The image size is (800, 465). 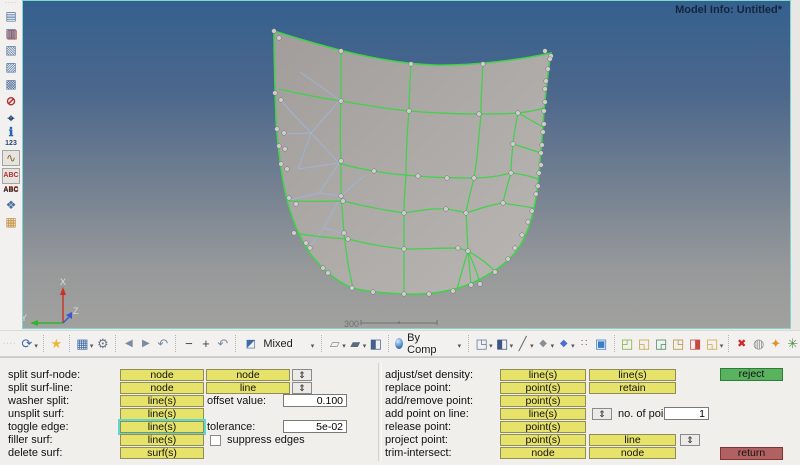 What do you see at coordinates (627, 343) in the screenshot?
I see `mask-icon: ◰` at bounding box center [627, 343].